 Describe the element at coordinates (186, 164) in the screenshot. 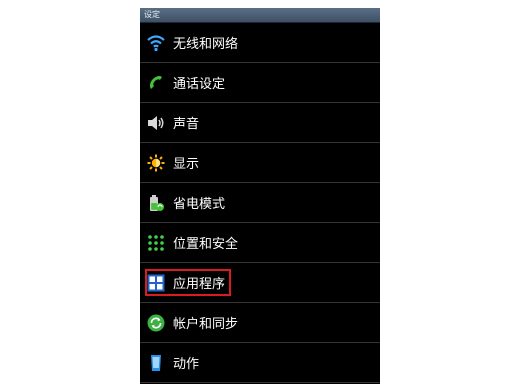

I see `settings-item-label: 显示` at that location.